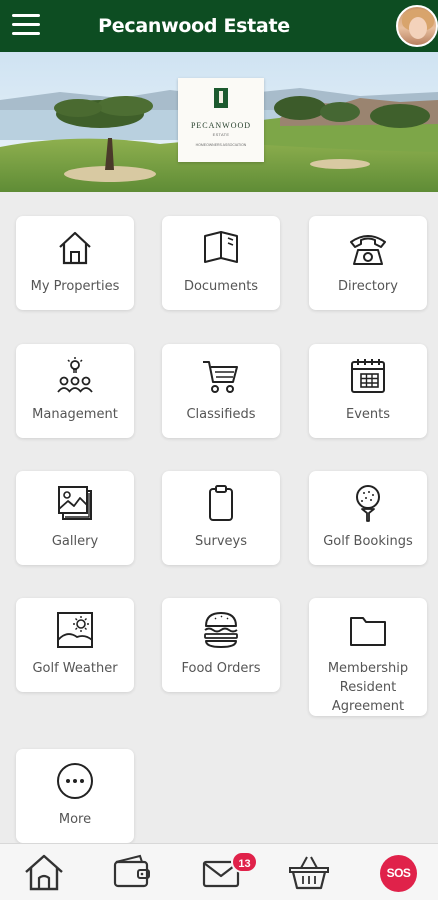 Image resolution: width=438 pixels, height=900 pixels. I want to click on logo-sub2: HOMEOWNERS ASSOCIATION, so click(221, 145).